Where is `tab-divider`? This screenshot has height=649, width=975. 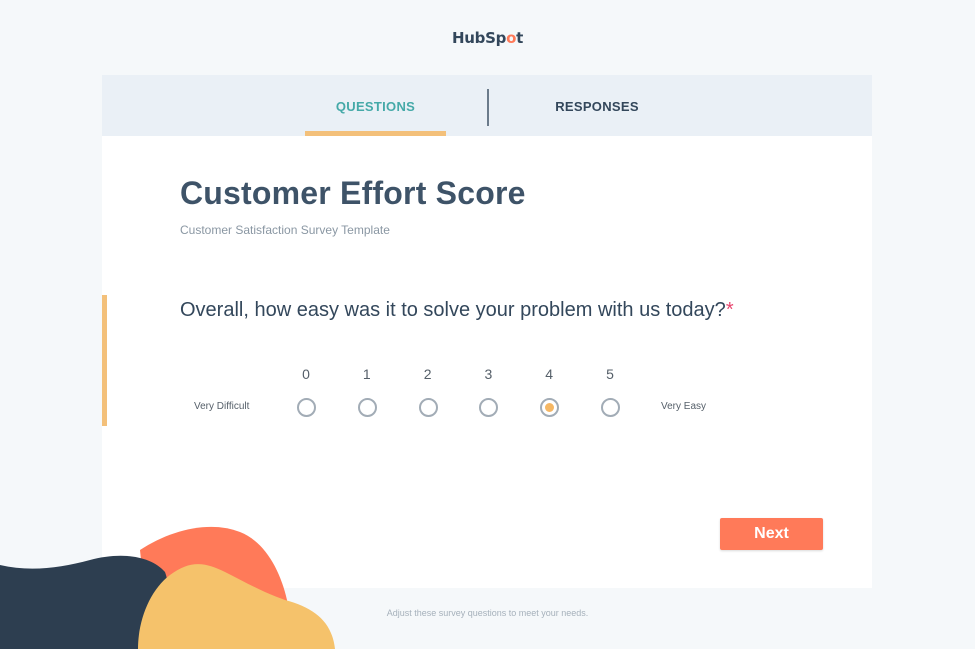 tab-divider is located at coordinates (488, 107).